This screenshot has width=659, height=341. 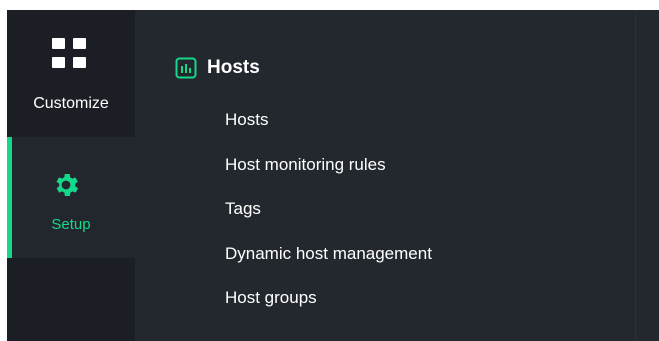 I want to click on menu-section-header: Hosts, so click(x=217, y=68).